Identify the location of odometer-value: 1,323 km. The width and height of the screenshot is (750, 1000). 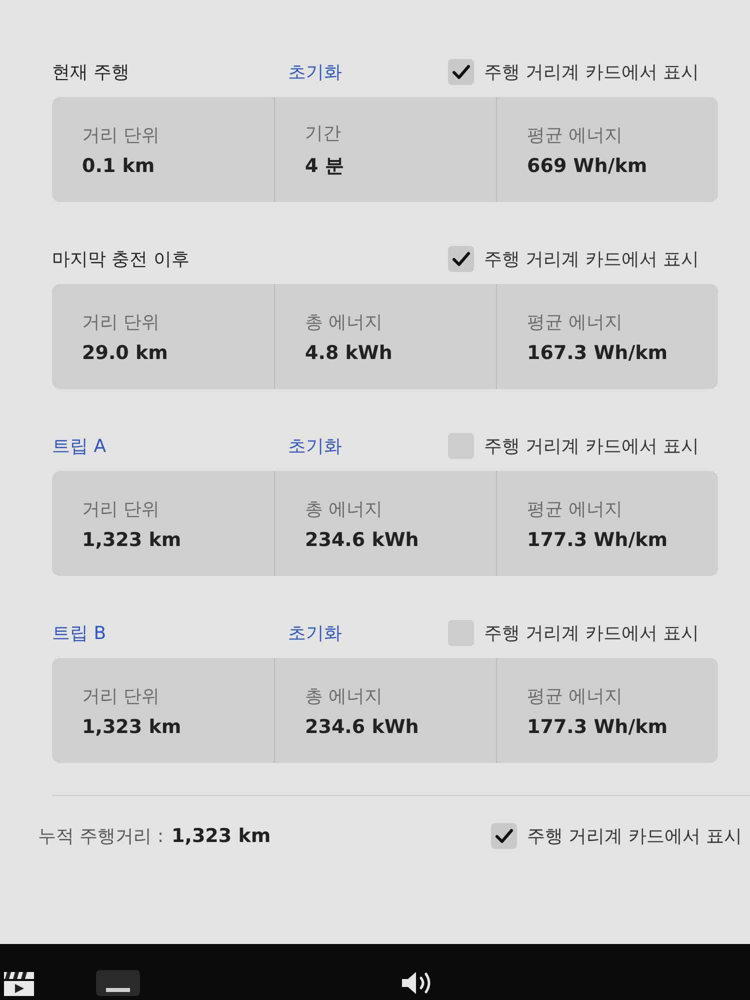
(221, 836).